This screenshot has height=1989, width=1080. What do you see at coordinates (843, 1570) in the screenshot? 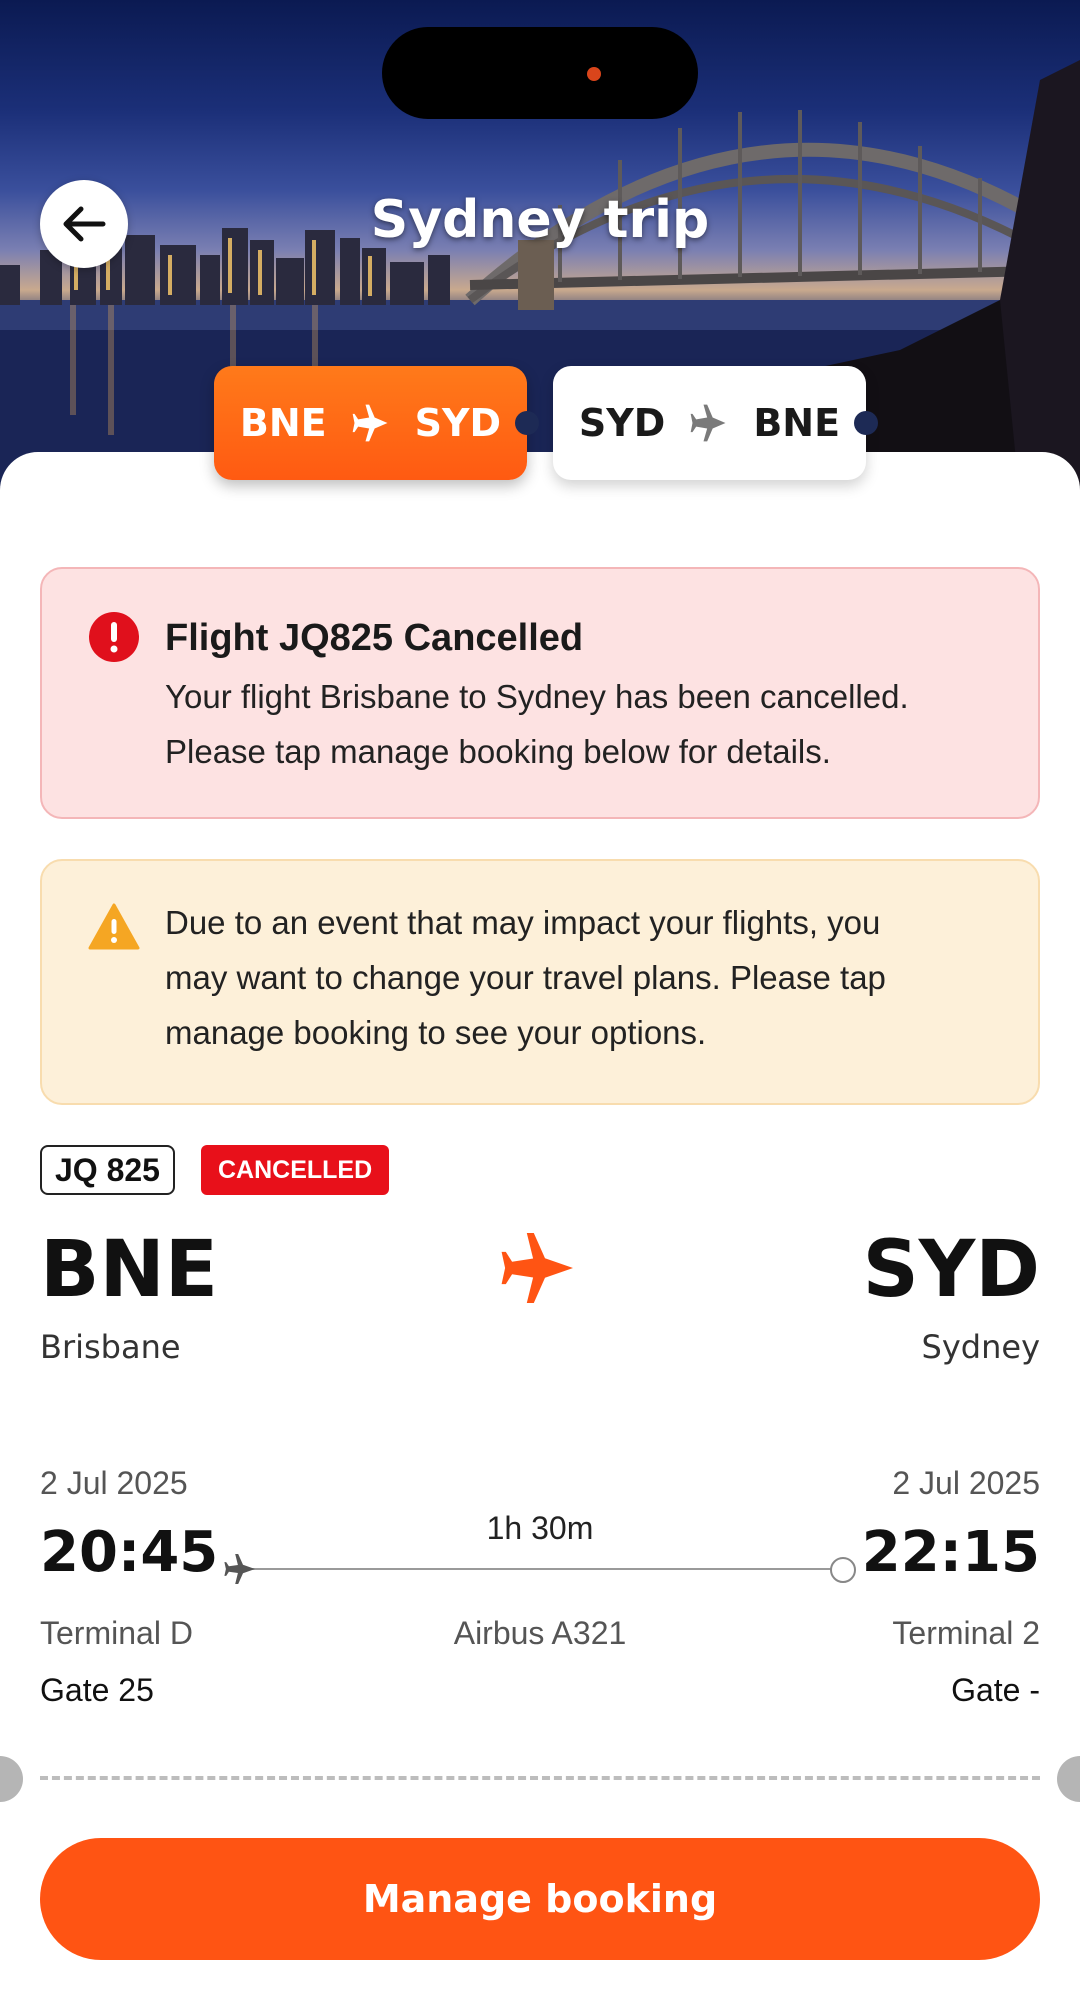
I see `destination-marker` at bounding box center [843, 1570].